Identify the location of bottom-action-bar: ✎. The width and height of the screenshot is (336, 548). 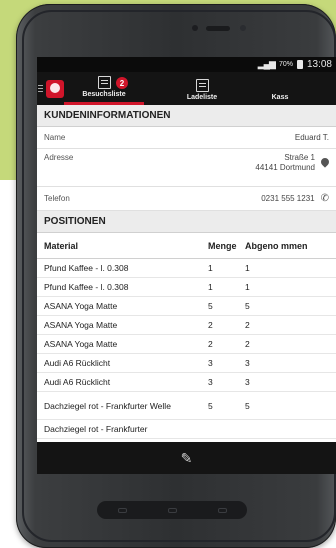
(186, 458).